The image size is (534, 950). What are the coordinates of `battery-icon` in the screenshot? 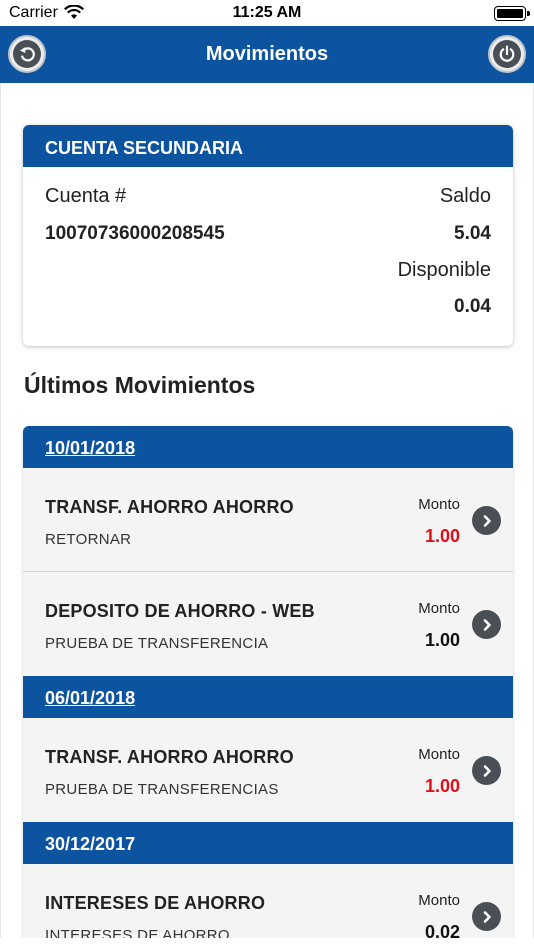 It's located at (512, 13).